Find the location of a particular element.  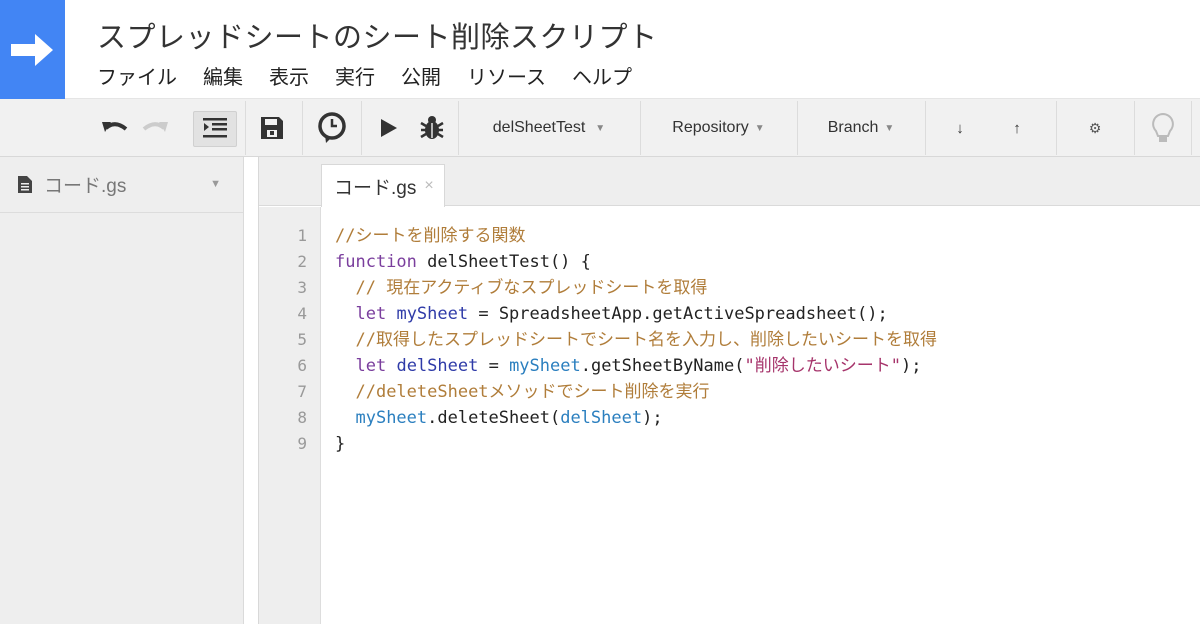

code-line: //deleteSheetメソッドでシート削除を実行 is located at coordinates (522, 392).